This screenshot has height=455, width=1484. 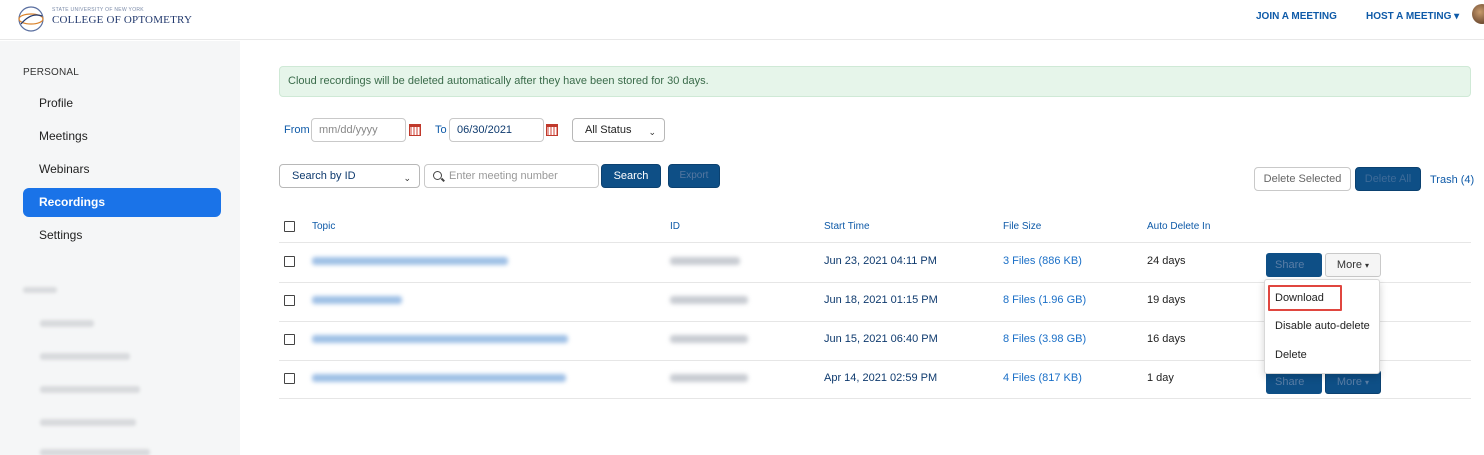 What do you see at coordinates (675, 226) in the screenshot?
I see `column-header-id: ID` at bounding box center [675, 226].